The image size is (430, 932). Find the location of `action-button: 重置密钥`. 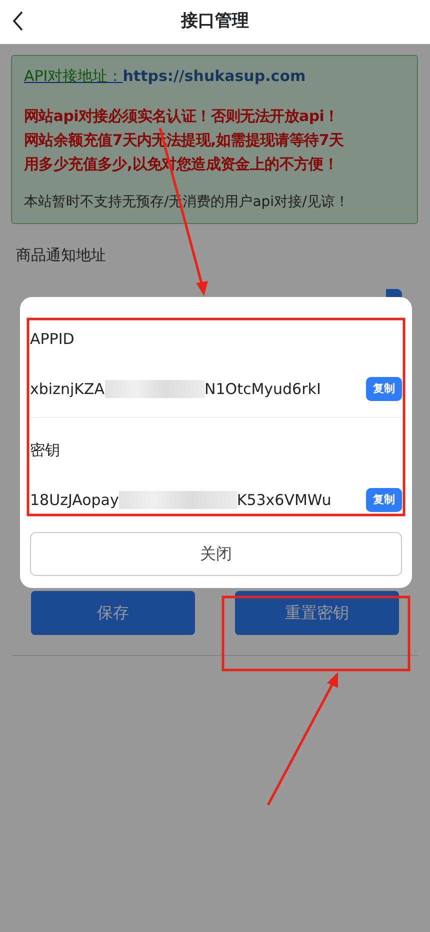

action-button: 重置密钥 is located at coordinates (317, 612).